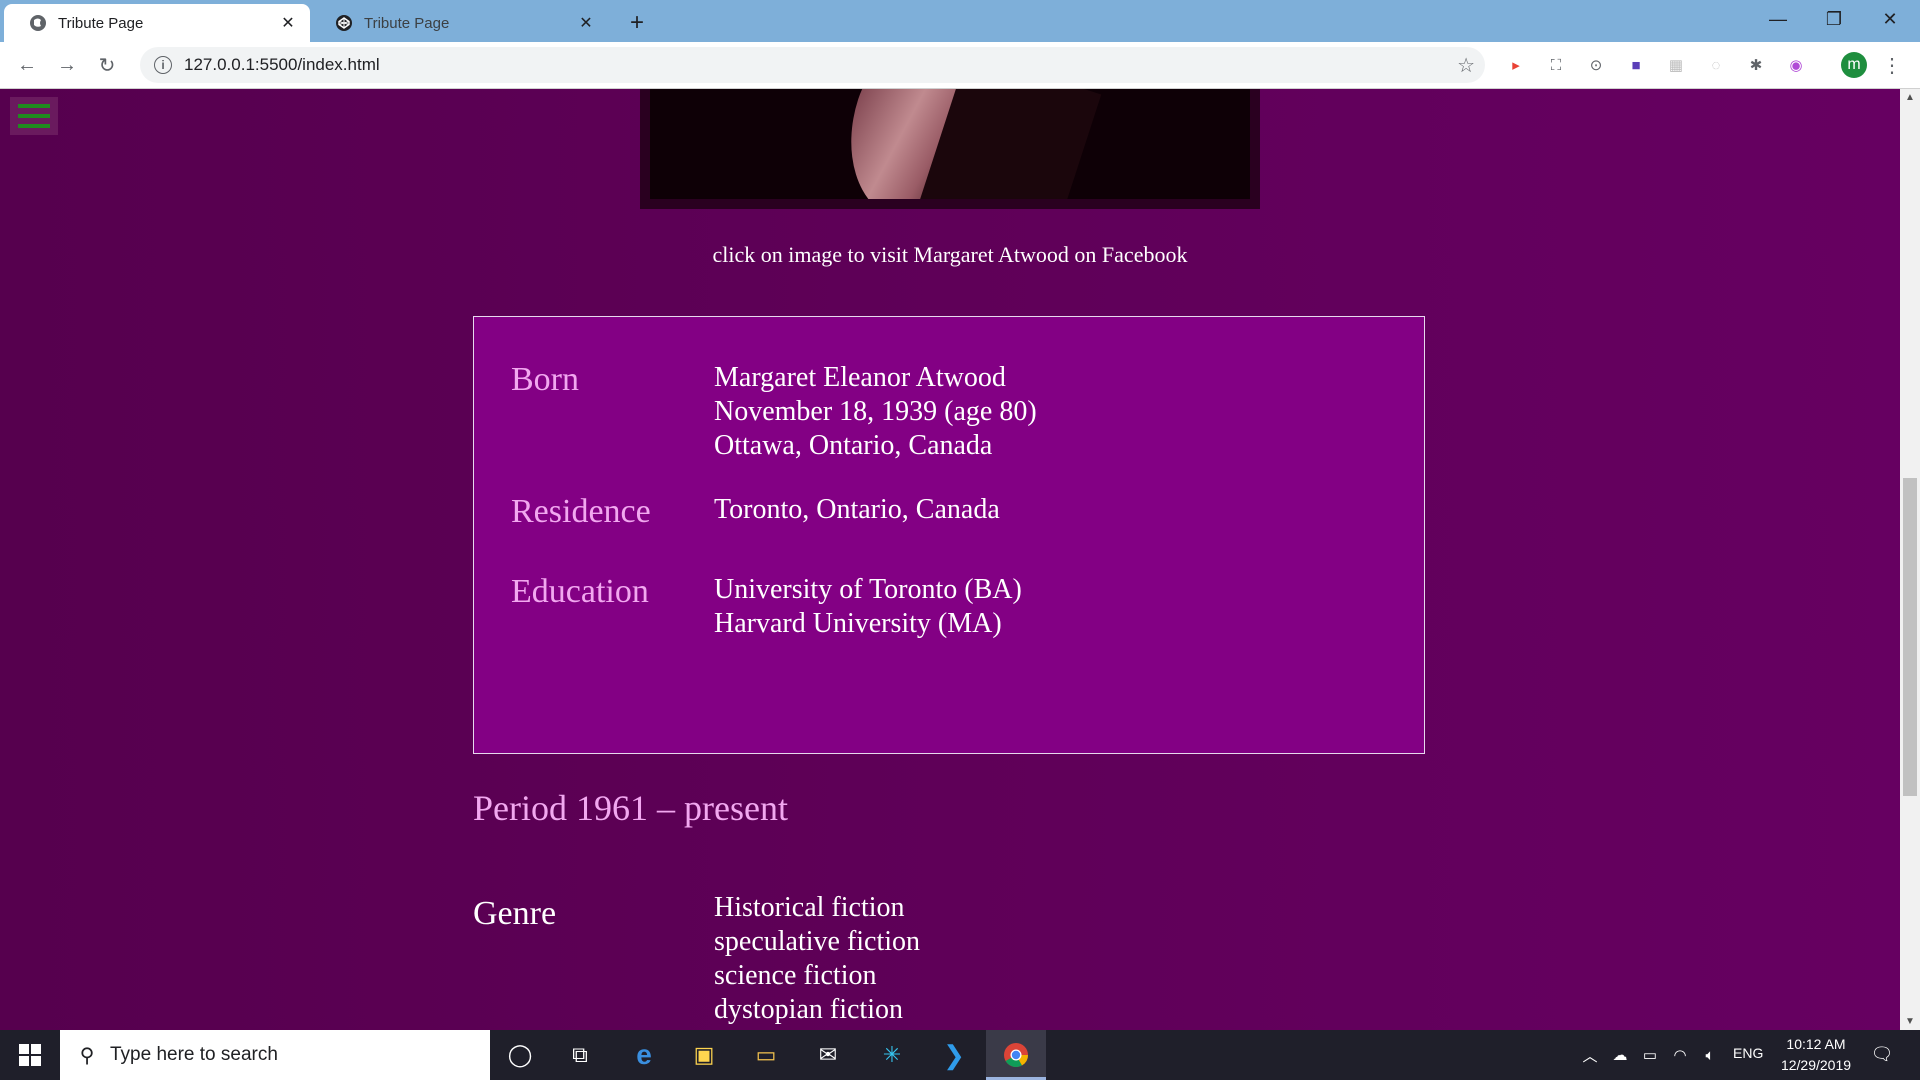 The width and height of the screenshot is (1920, 1080). What do you see at coordinates (1516, 65) in the screenshot?
I see `cast-icon: ▸` at bounding box center [1516, 65].